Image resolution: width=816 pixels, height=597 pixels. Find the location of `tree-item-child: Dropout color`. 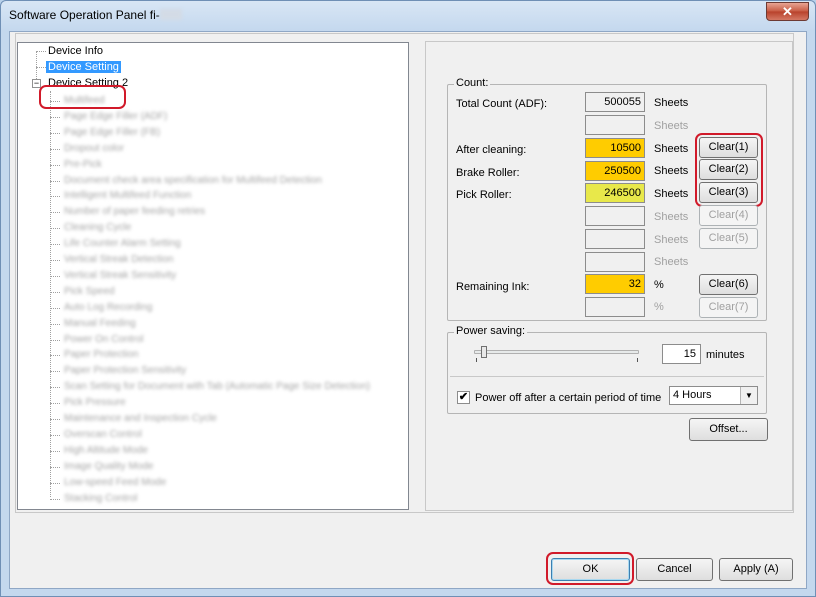

tree-item-child: Dropout color is located at coordinates (94, 149).